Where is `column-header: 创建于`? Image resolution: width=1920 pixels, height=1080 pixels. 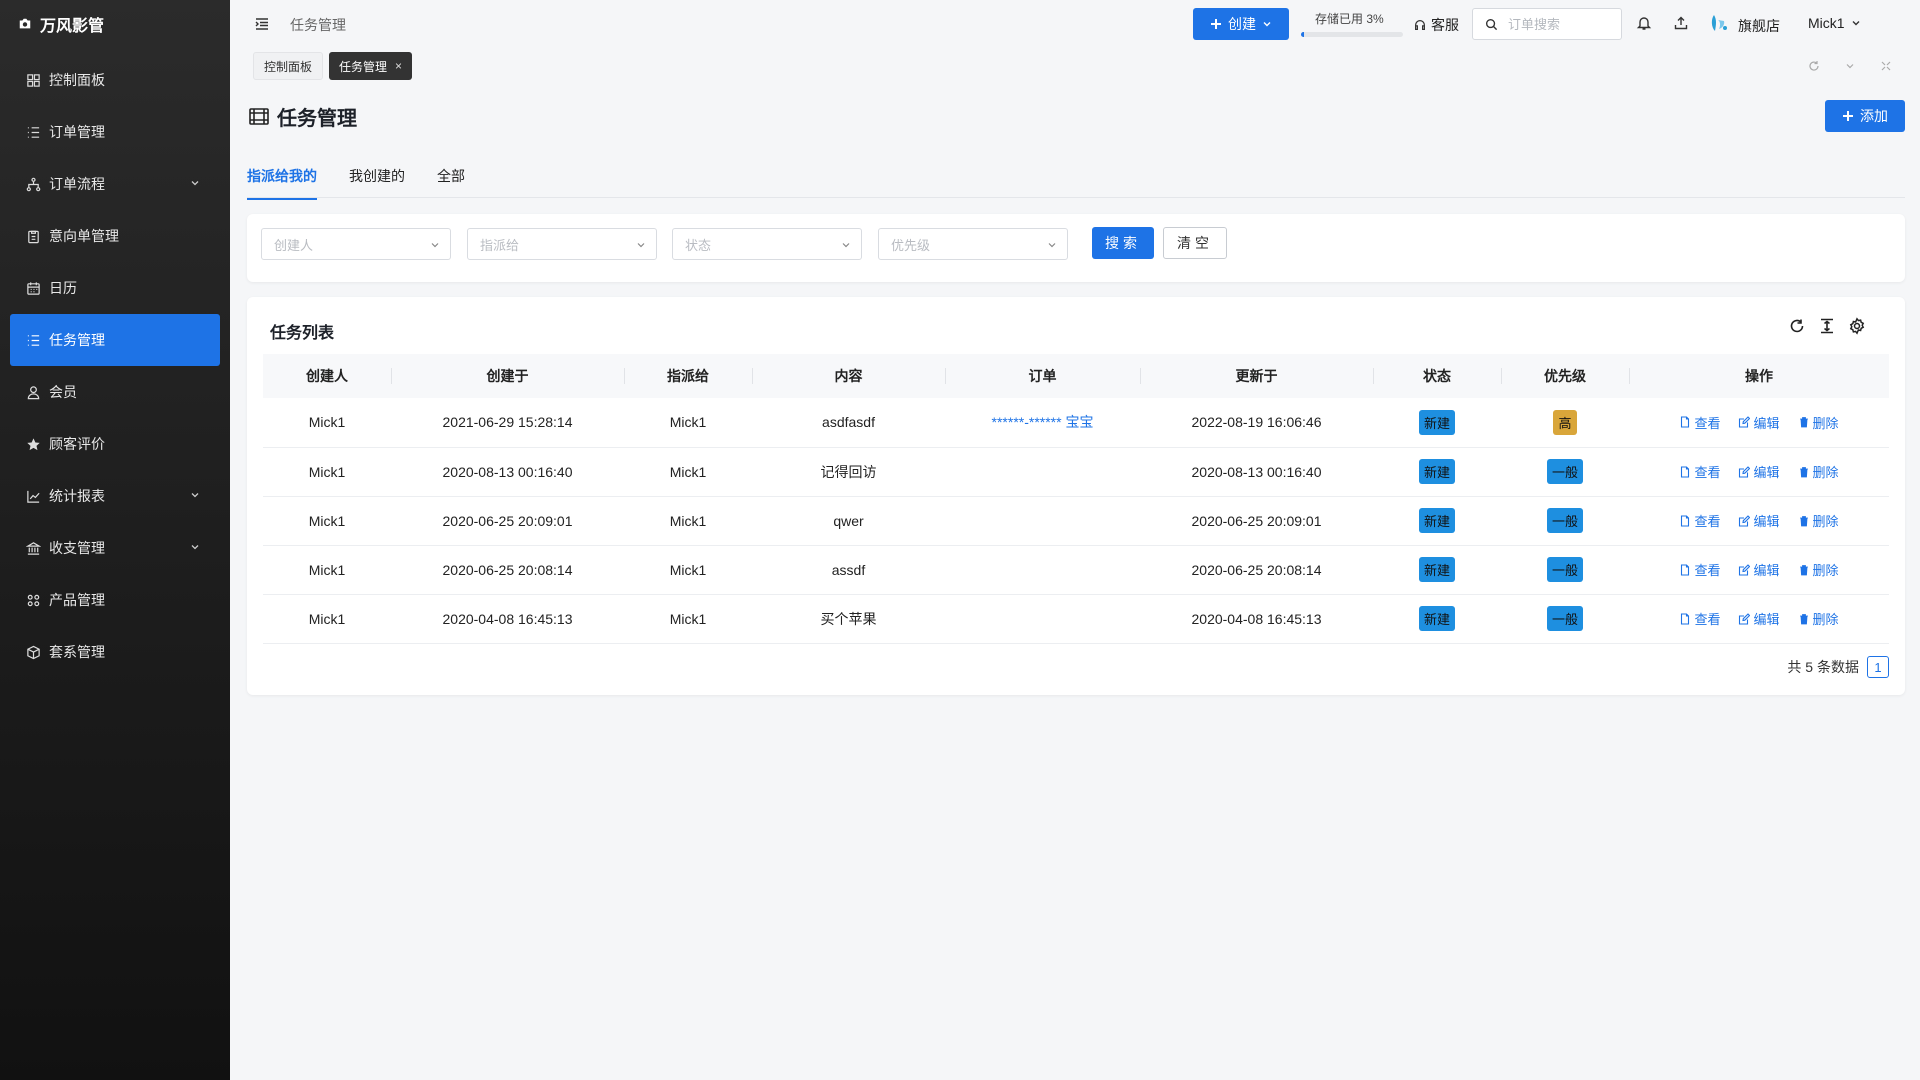
column-header: 创建于 is located at coordinates (507, 376).